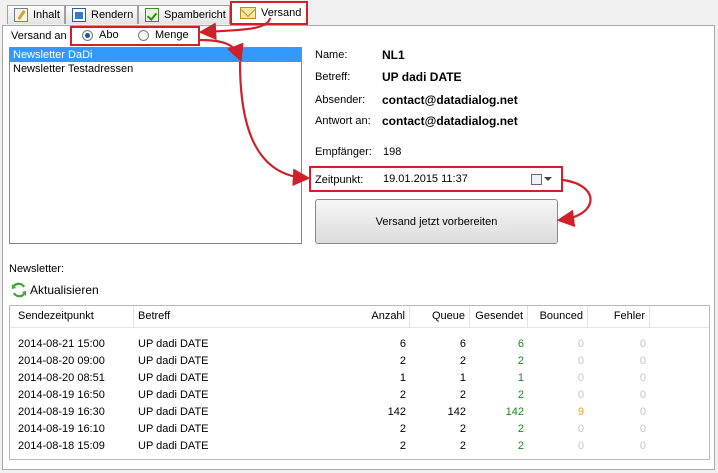  I want to click on col-anzahl: Anzahl, so click(377, 316).